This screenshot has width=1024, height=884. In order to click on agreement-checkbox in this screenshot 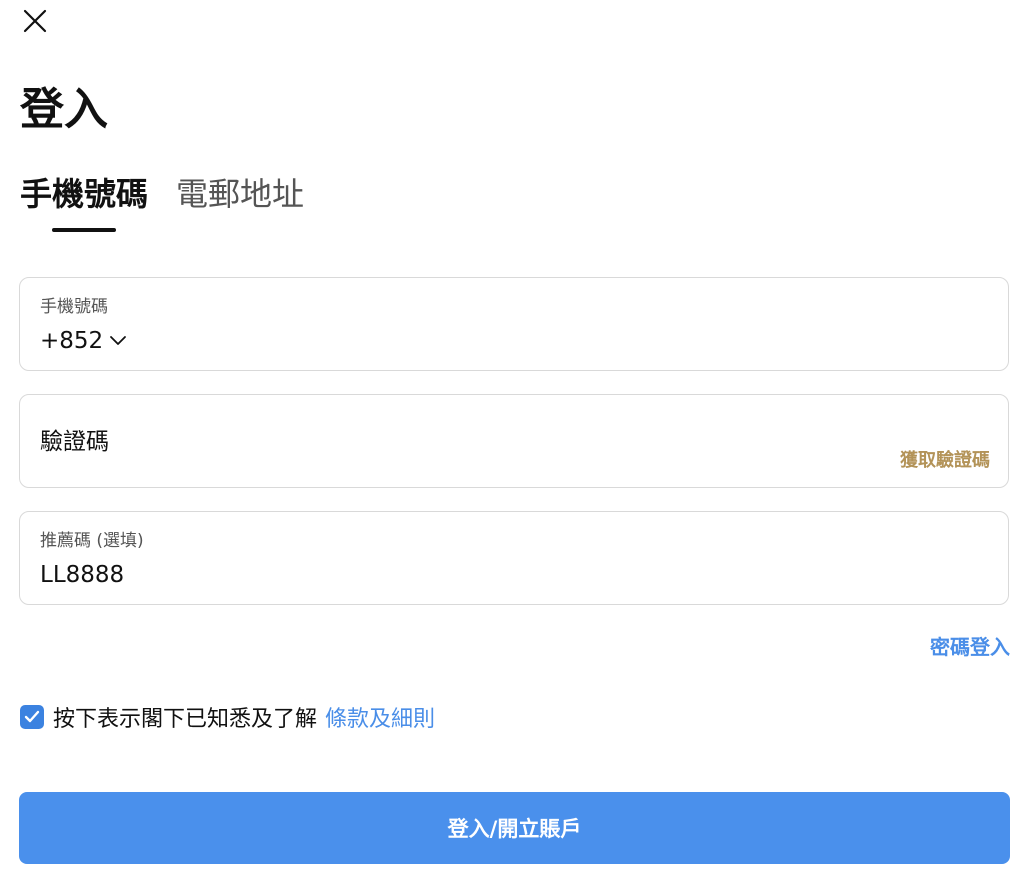, I will do `click(32, 717)`.